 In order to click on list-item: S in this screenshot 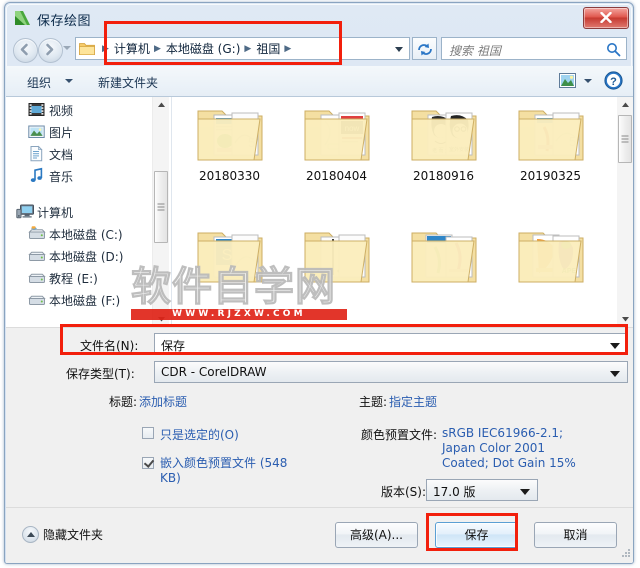, I will do `click(229, 258)`.